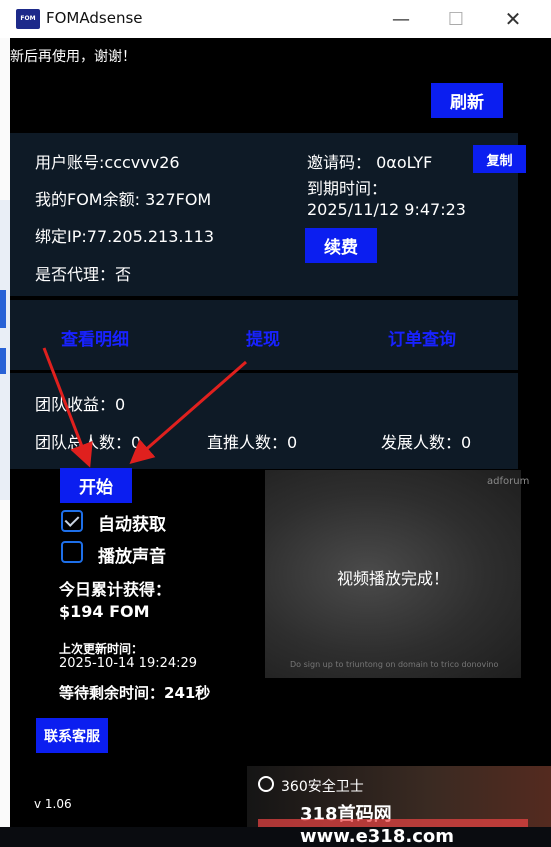 The height and width of the screenshot is (847, 551). Describe the element at coordinates (252, 442) in the screenshot. I see `direct-members-label: 直推人数：0` at that location.